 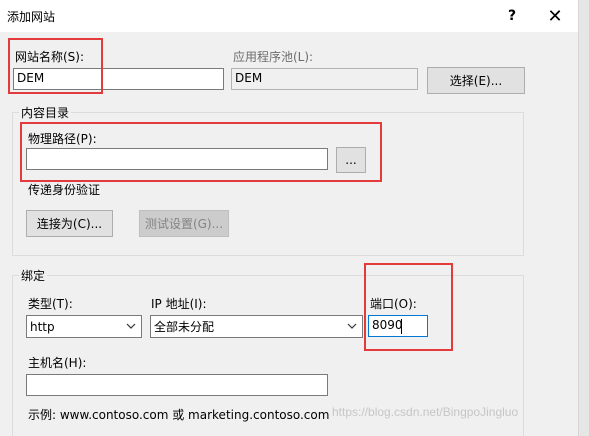 I want to click on auth-label: 传递身份验证, so click(x=64, y=190).